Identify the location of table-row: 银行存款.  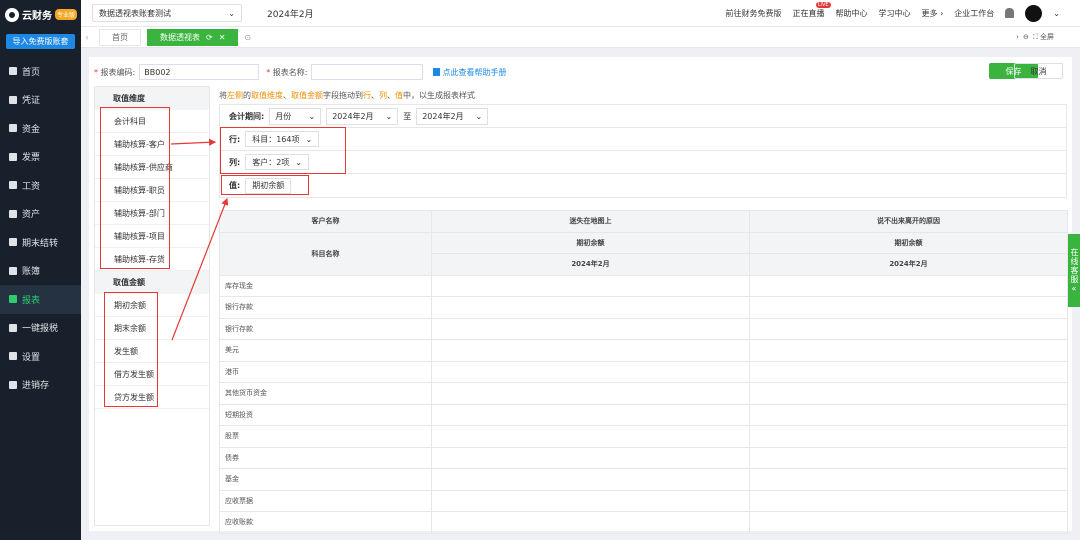
(643, 307).